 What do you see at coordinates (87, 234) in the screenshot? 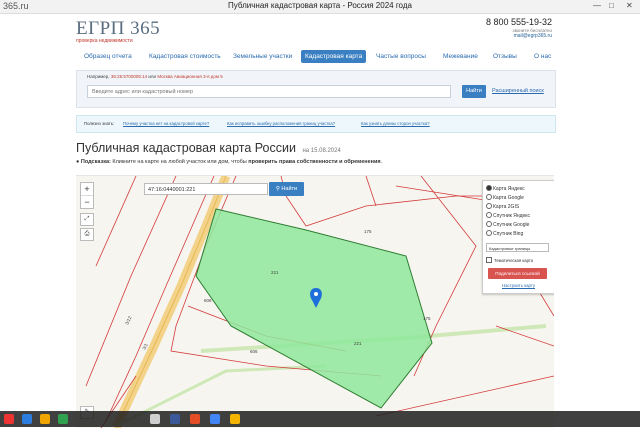
I see `print-icon: ⎙` at bounding box center [87, 234].